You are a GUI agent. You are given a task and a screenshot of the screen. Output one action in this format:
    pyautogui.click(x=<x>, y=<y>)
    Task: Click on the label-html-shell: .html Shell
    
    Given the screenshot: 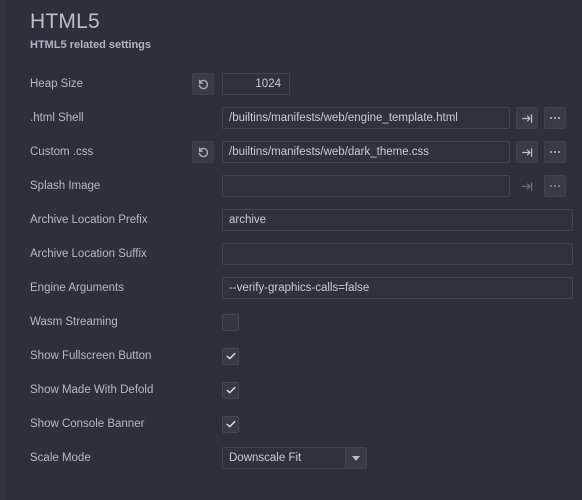 What is the action you would take?
    pyautogui.click(x=57, y=118)
    